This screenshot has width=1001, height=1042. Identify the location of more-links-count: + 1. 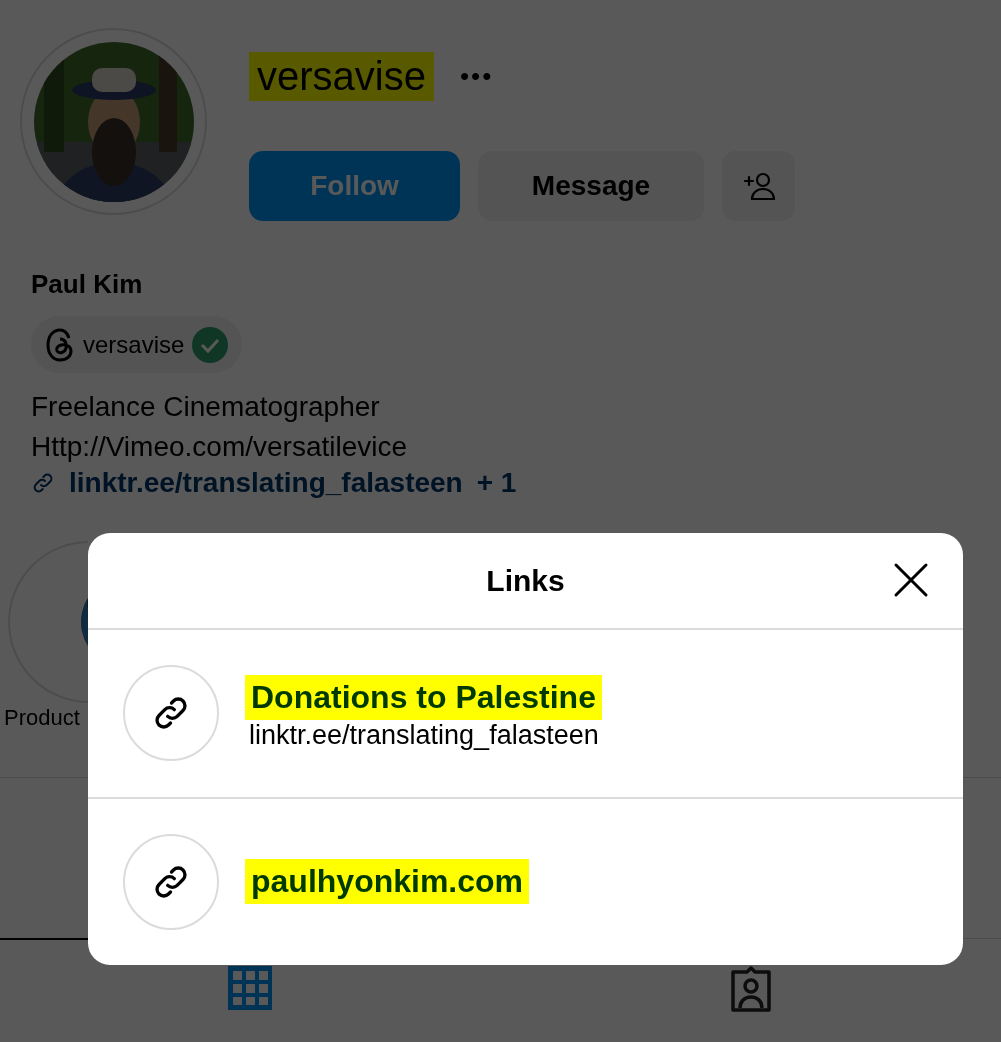
(496, 483).